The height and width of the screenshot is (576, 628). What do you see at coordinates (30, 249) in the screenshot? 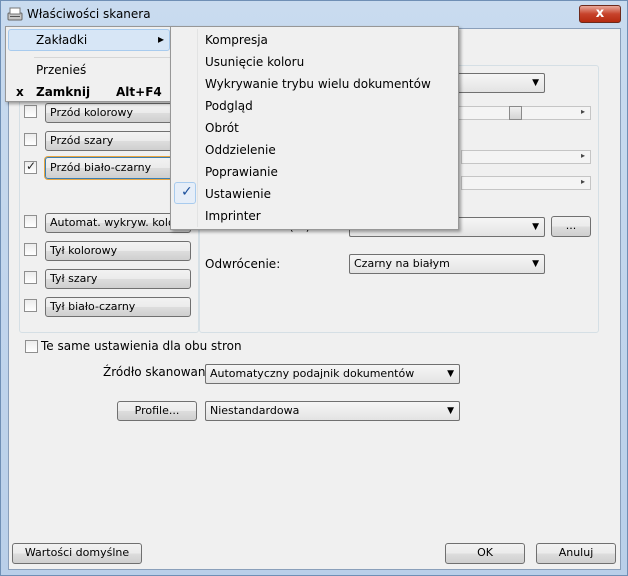
I see `checkbox-back-color` at bounding box center [30, 249].